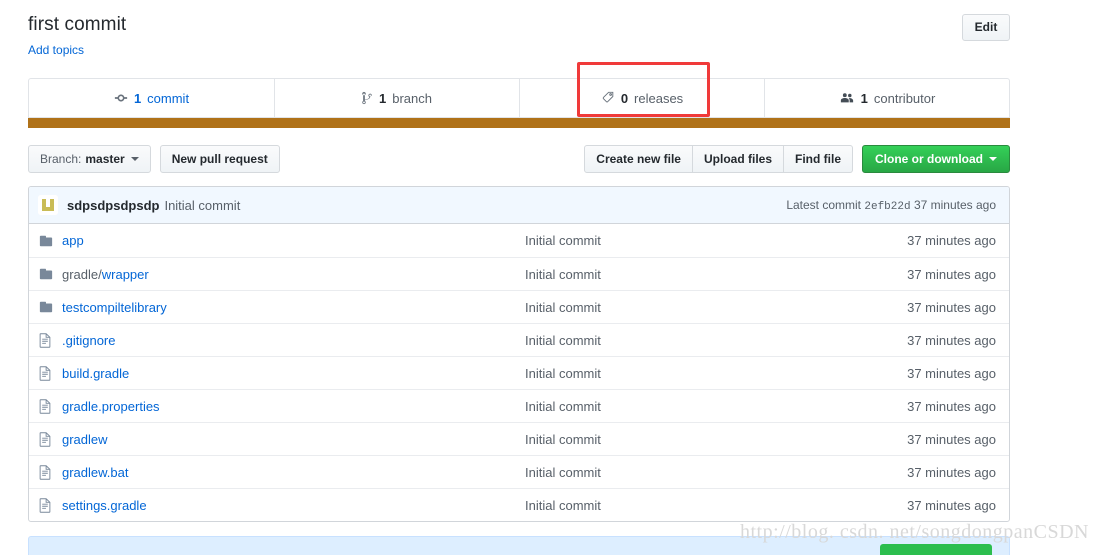 The width and height of the screenshot is (1111, 555). I want to click on file-name-cell: gradle.properties, so click(292, 406).